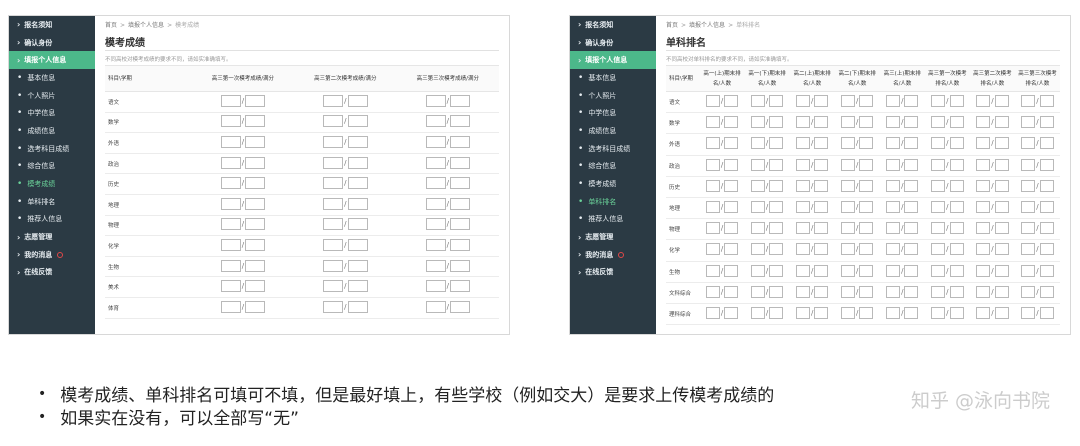  I want to click on sidebar-item: • 选考科目成绩, so click(52, 149).